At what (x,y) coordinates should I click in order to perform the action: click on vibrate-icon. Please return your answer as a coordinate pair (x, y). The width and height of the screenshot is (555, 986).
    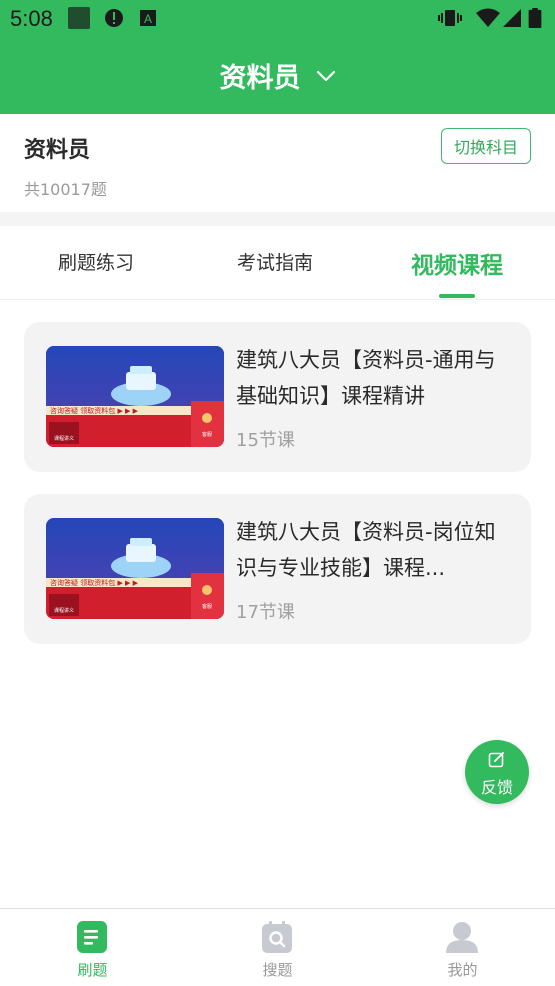
    Looking at the image, I should click on (450, 18).